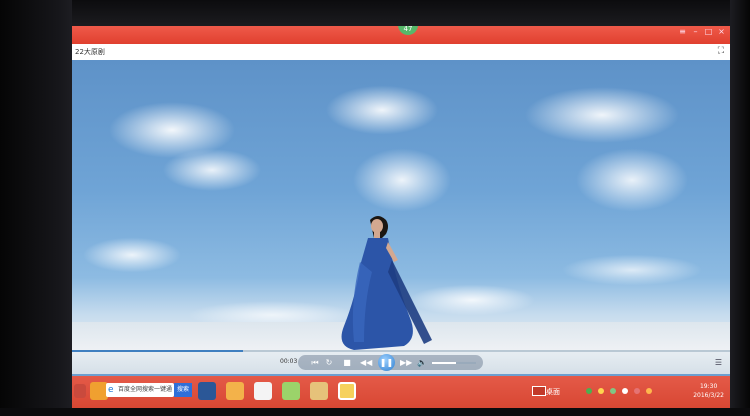 The image size is (750, 416). What do you see at coordinates (145, 389) in the screenshot?
I see `search-placeholder: 百度全网搜索一键通` at bounding box center [145, 389].